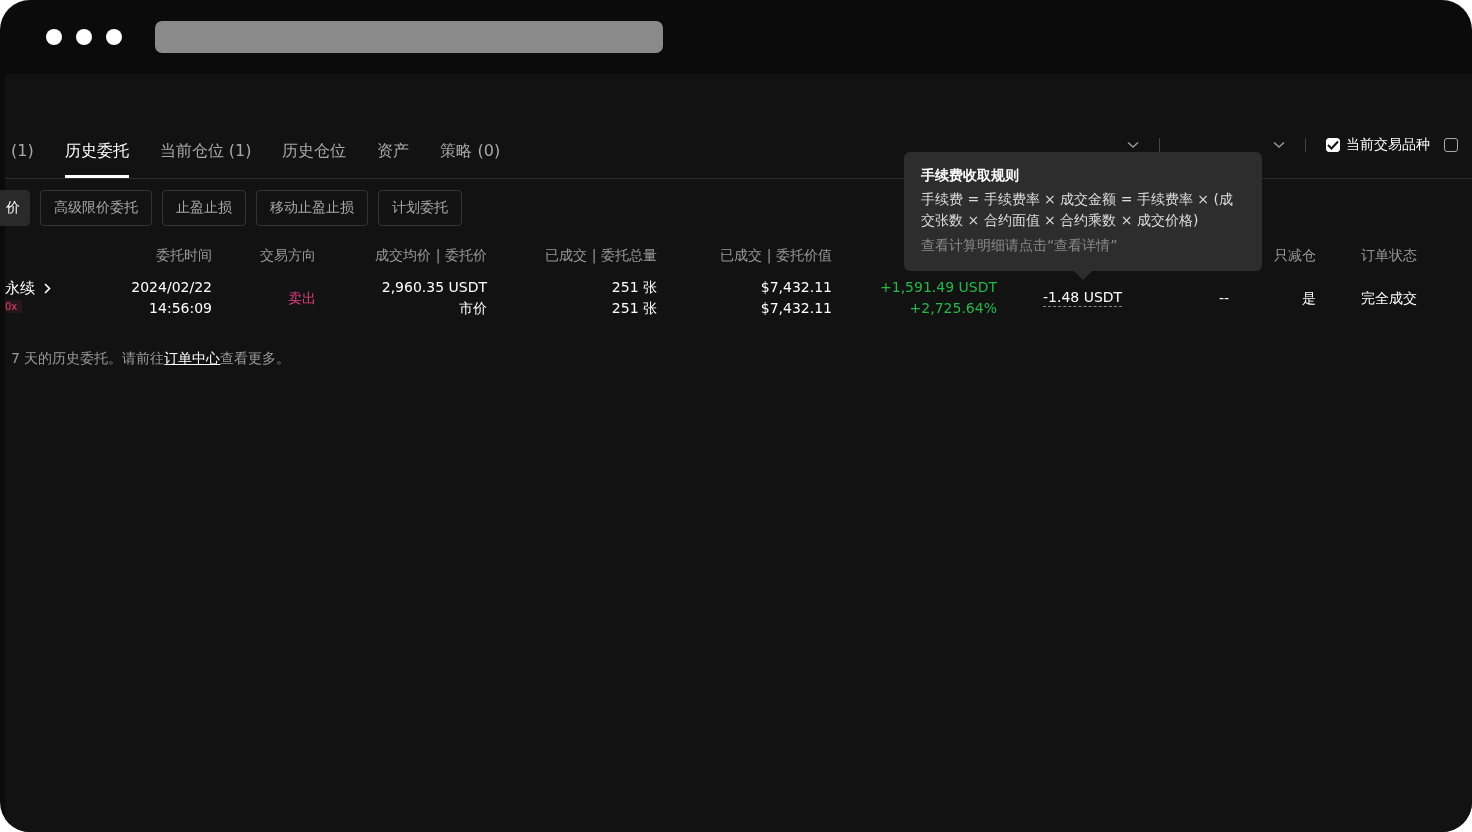 This screenshot has width=1472, height=832. What do you see at coordinates (314, 156) in the screenshot?
I see `tab: 历史仓位` at bounding box center [314, 156].